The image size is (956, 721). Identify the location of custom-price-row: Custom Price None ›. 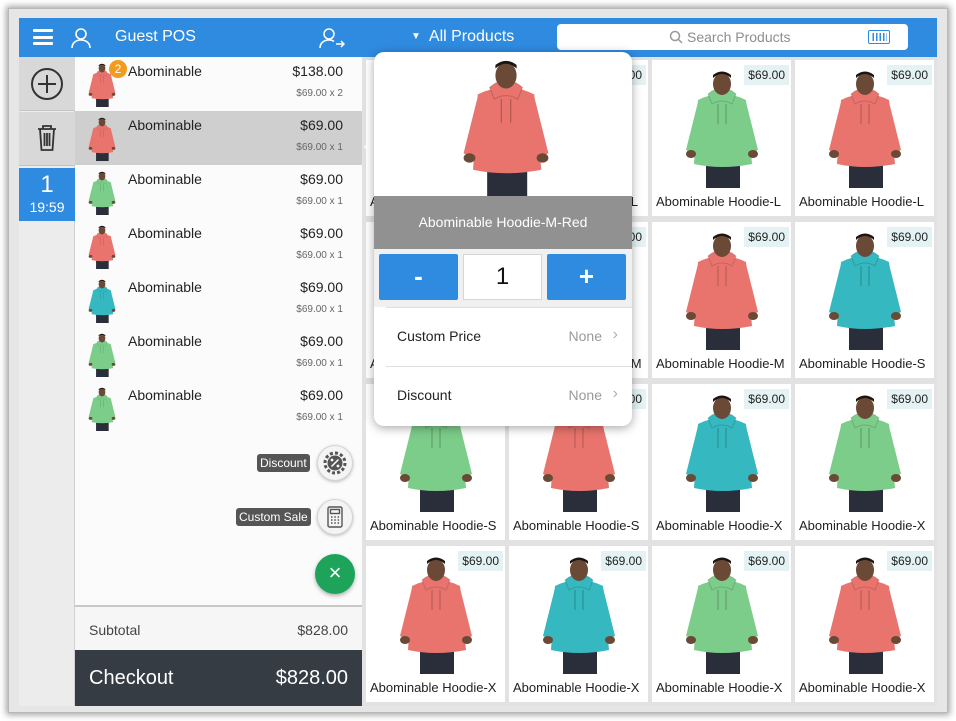
(509, 336).